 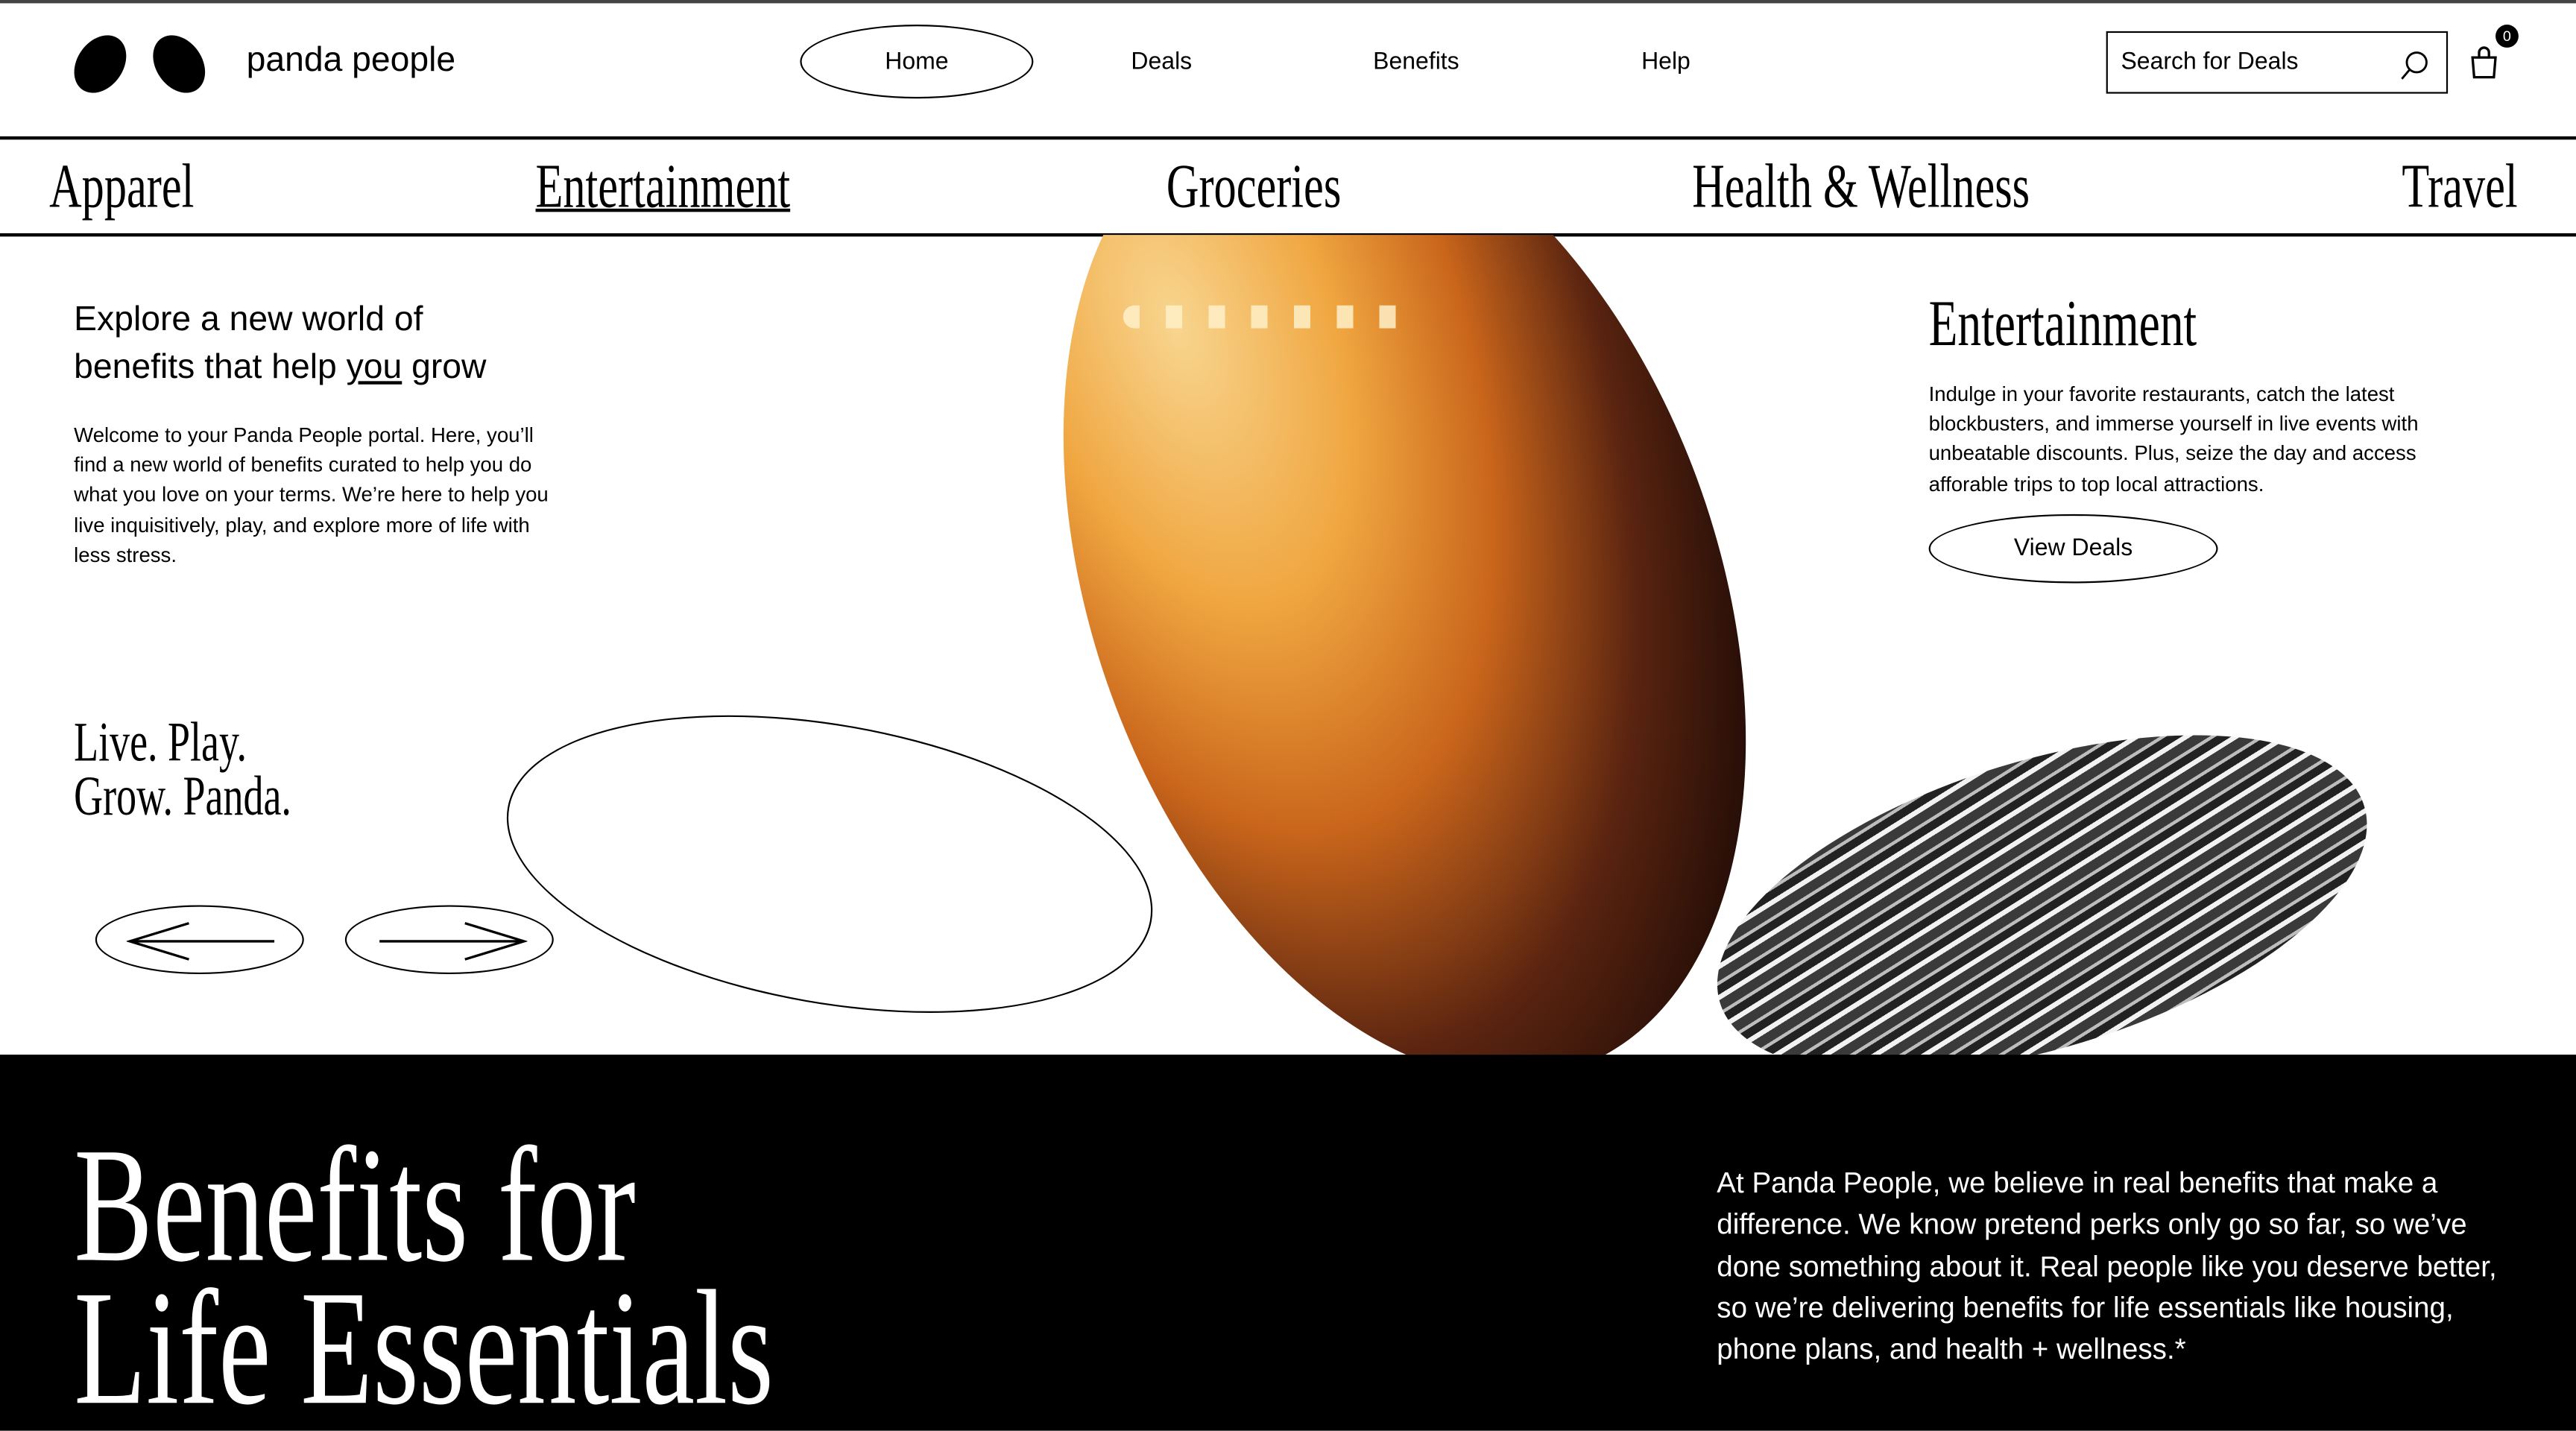 What do you see at coordinates (351, 60) in the screenshot?
I see `brand-name: panda people` at bounding box center [351, 60].